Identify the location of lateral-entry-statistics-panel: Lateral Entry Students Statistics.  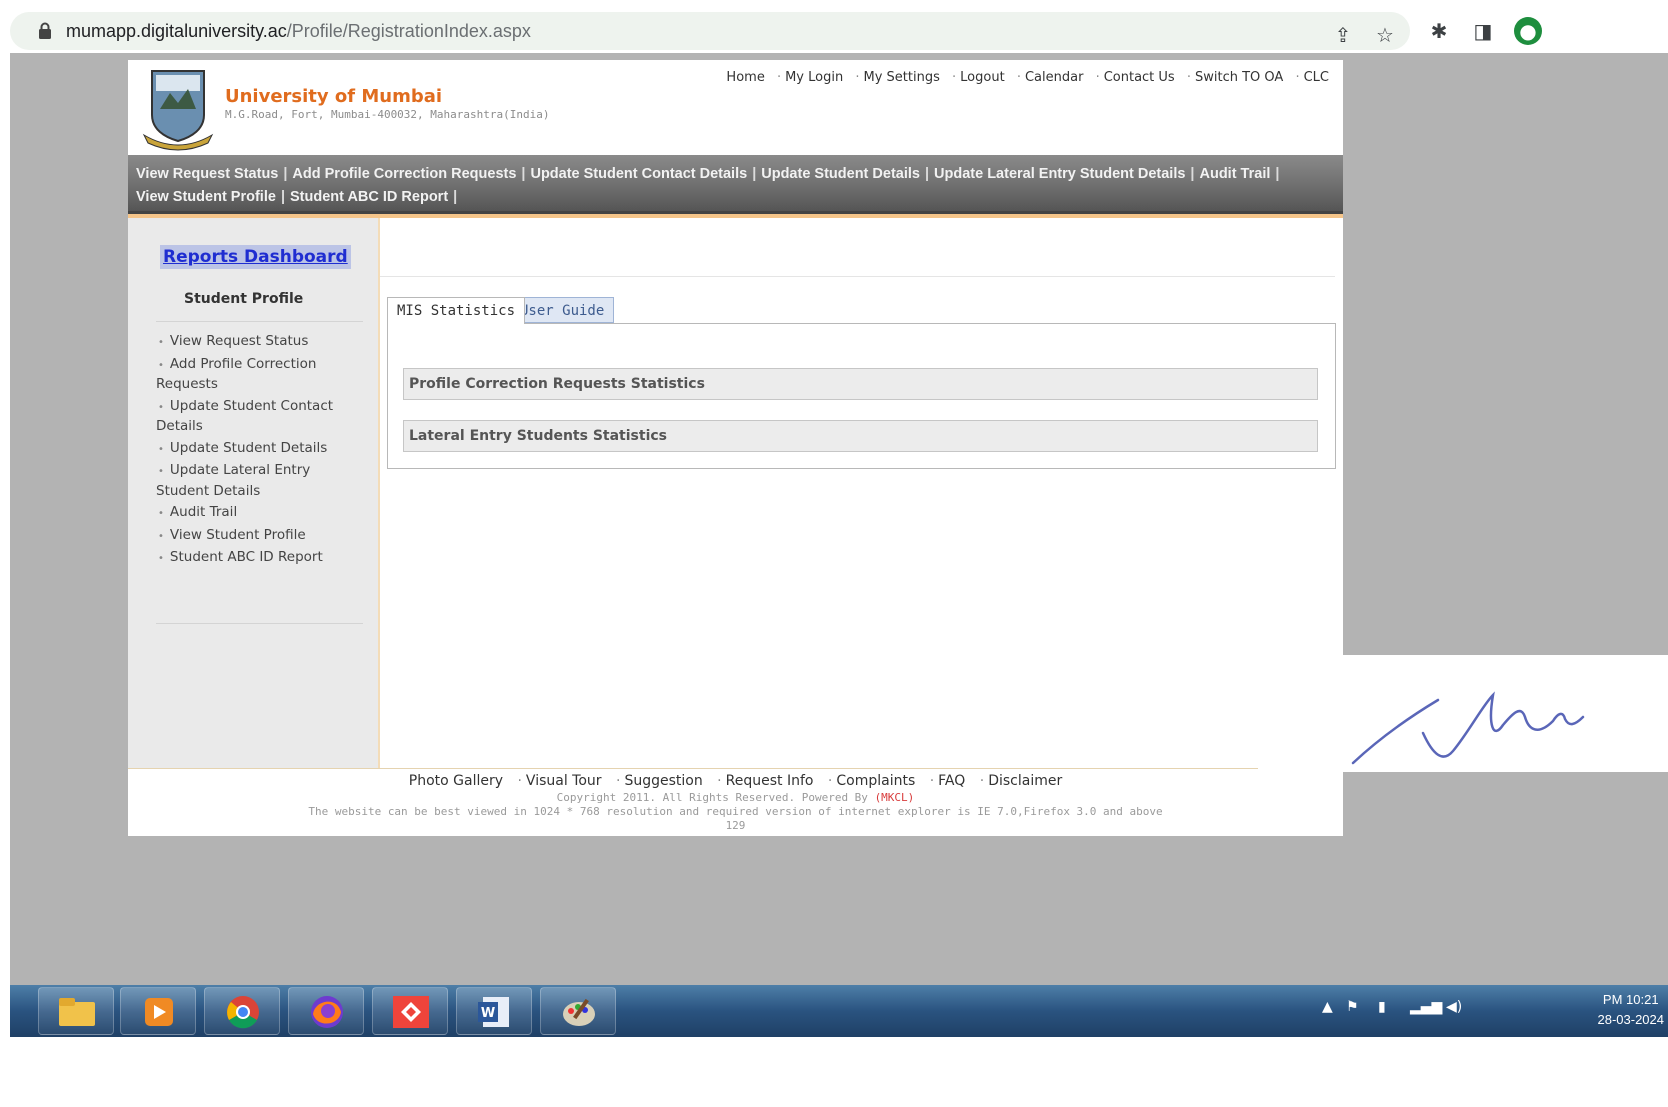
(860, 436).